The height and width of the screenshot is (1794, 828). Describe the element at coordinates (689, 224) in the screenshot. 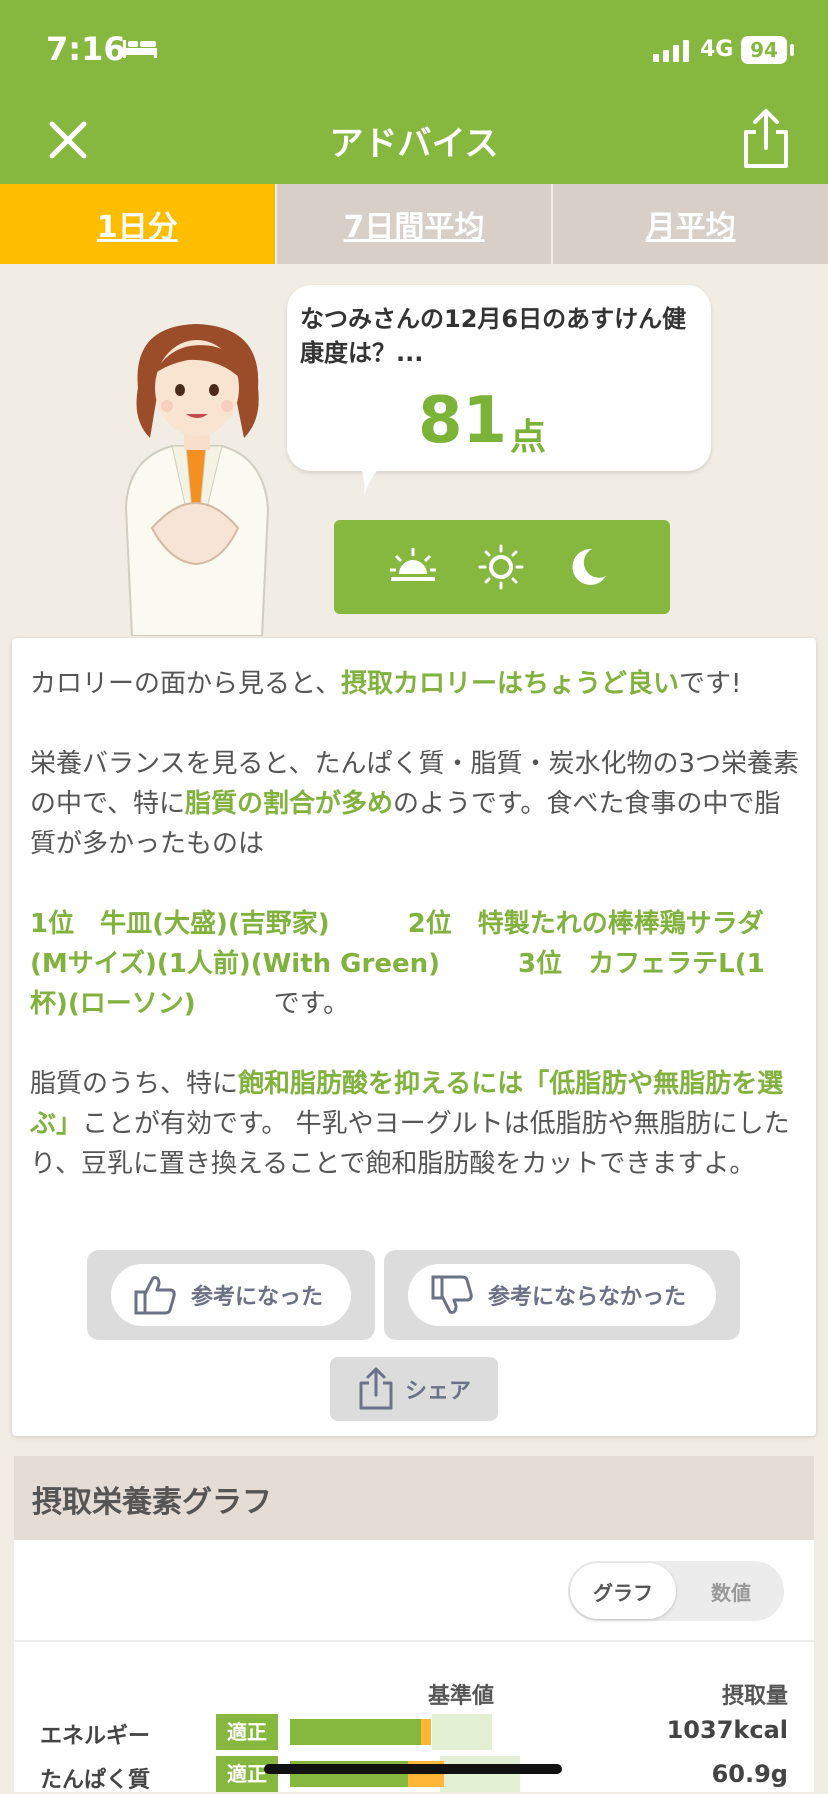

I see `tab-monthly-average: 月平均` at that location.